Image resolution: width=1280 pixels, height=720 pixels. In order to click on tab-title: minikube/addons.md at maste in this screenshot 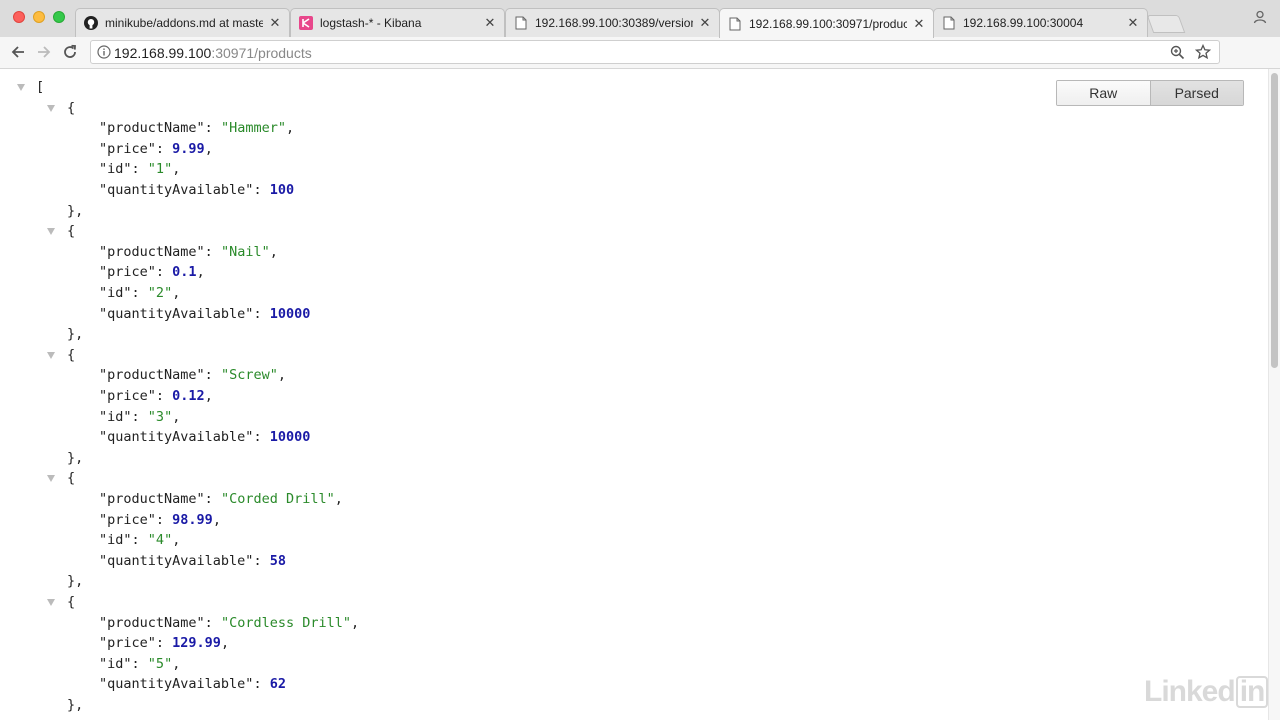, I will do `click(184, 23)`.